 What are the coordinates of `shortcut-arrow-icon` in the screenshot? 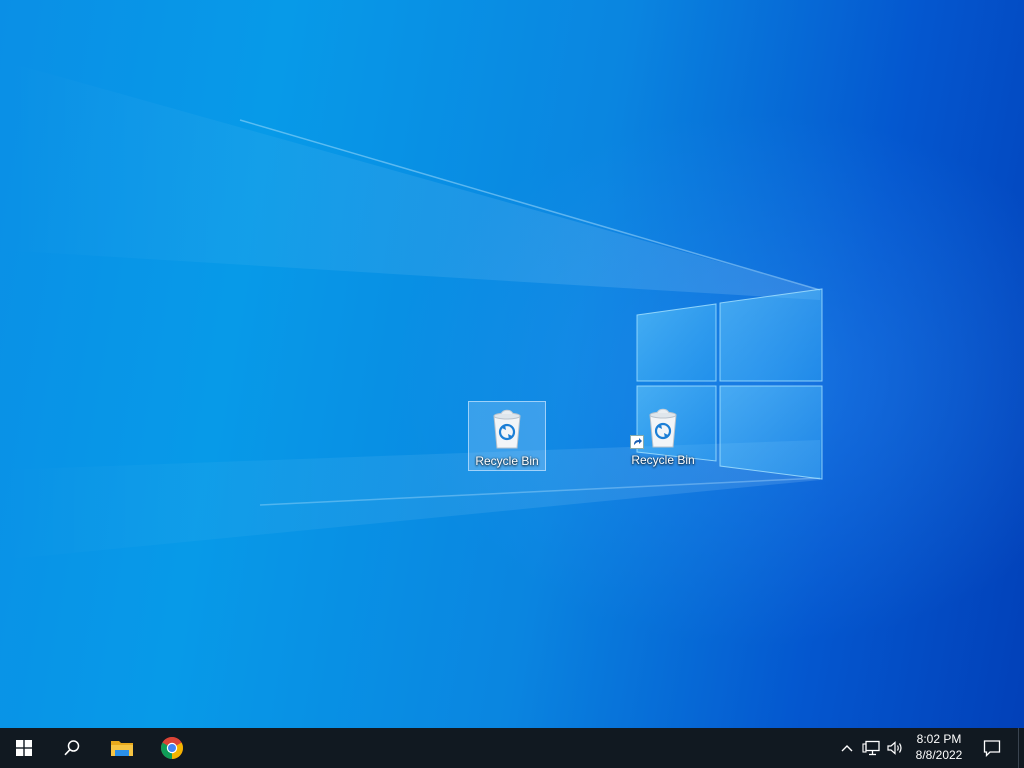 It's located at (637, 442).